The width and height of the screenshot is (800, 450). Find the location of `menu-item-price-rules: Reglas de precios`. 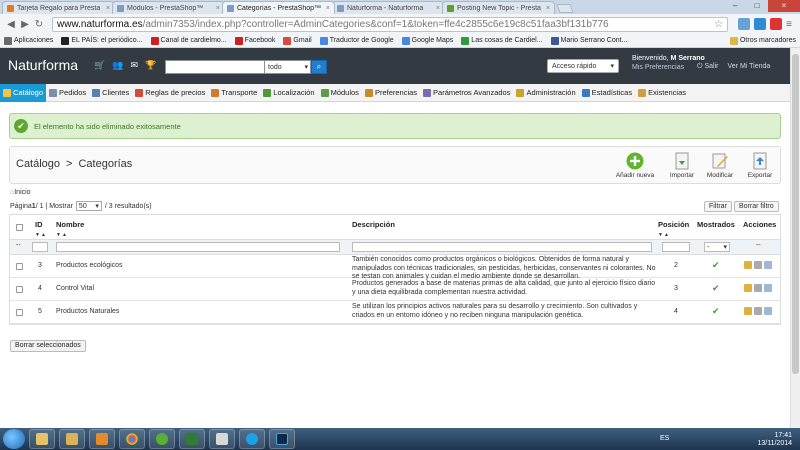

menu-item-price-rules: Reglas de precios is located at coordinates (170, 93).